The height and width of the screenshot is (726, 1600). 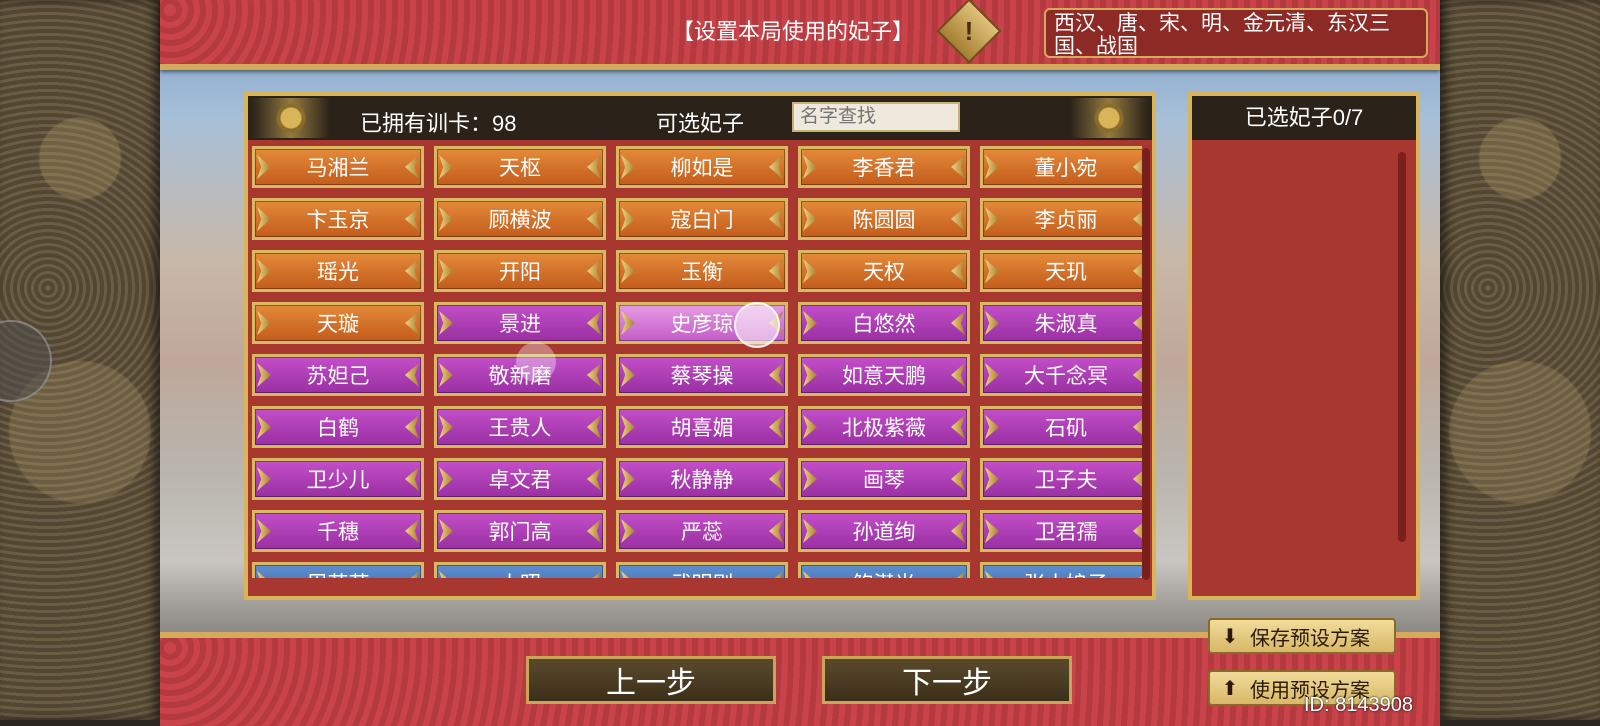 I want to click on selected-concubines-panel: 已选妃子0/7, so click(x=1304, y=346).